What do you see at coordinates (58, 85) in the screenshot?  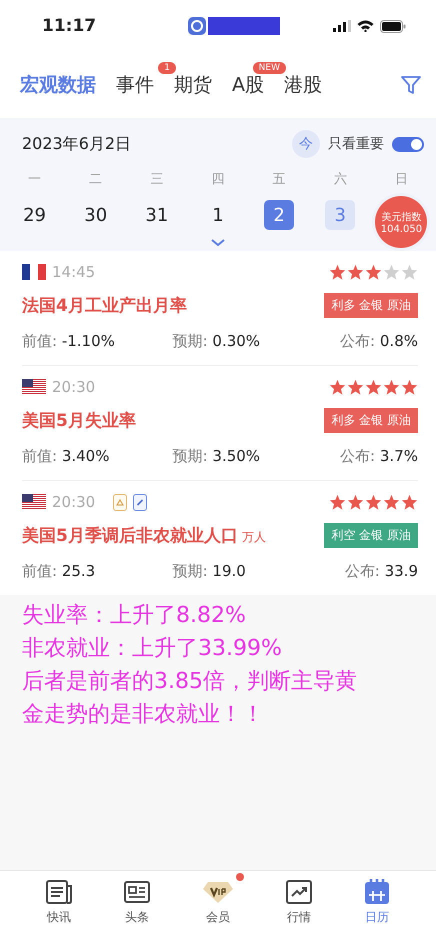 I see `tab: 宏观数据` at bounding box center [58, 85].